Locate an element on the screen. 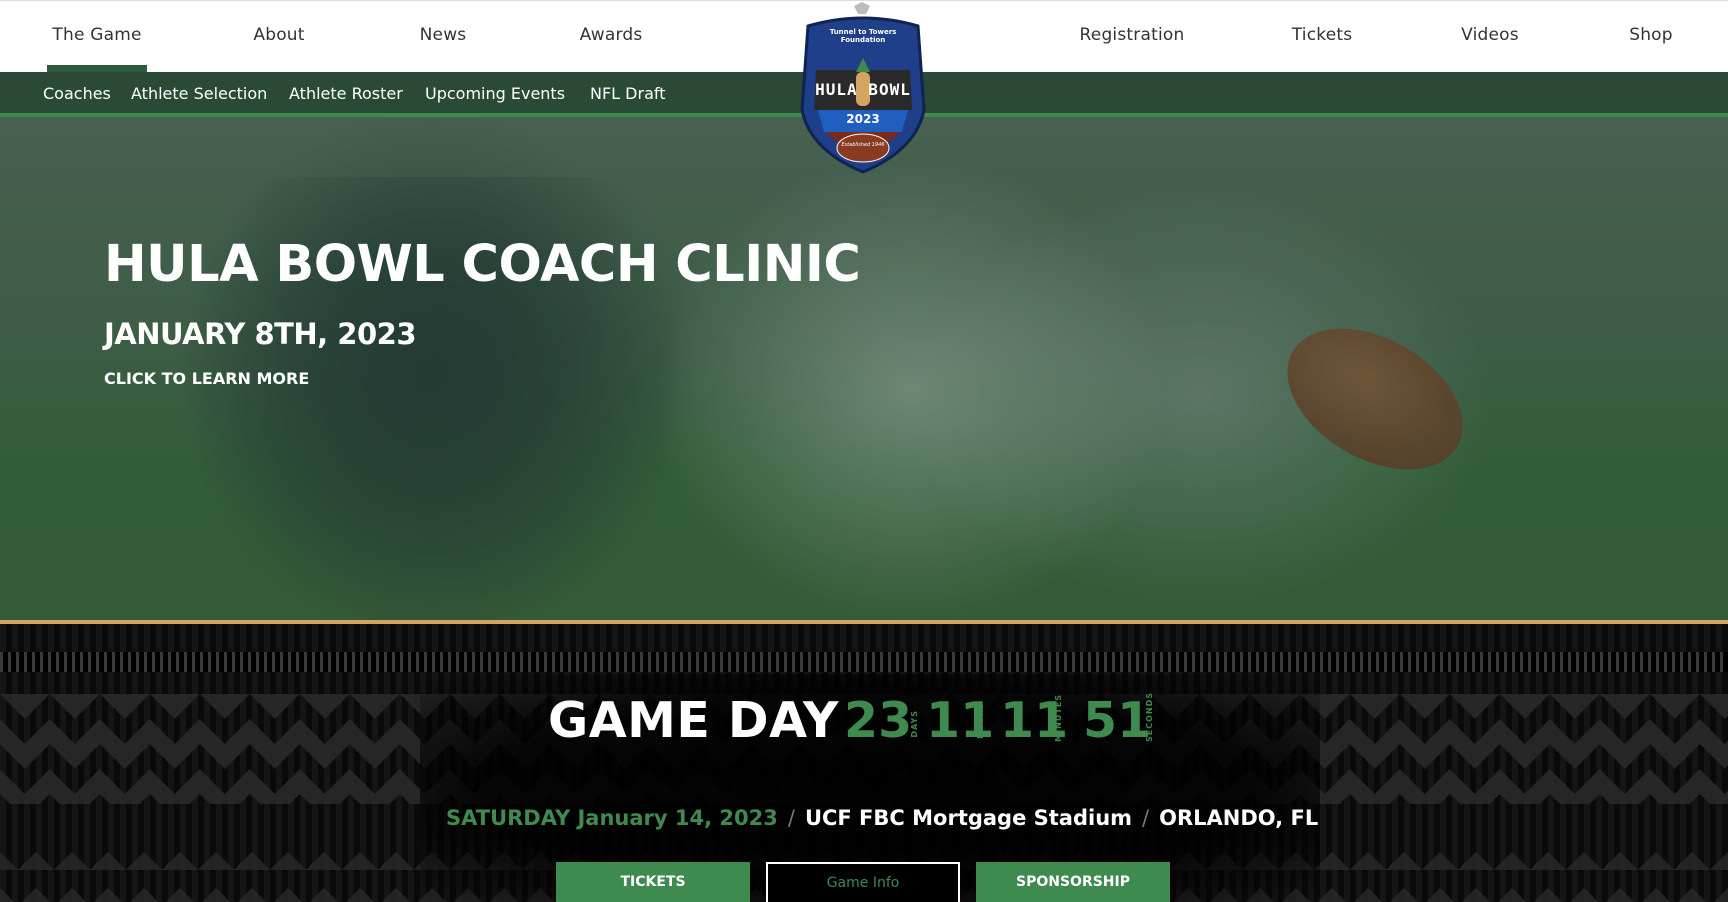 The height and width of the screenshot is (902, 1728). countdown-days-label: DAYS is located at coordinates (914, 724).